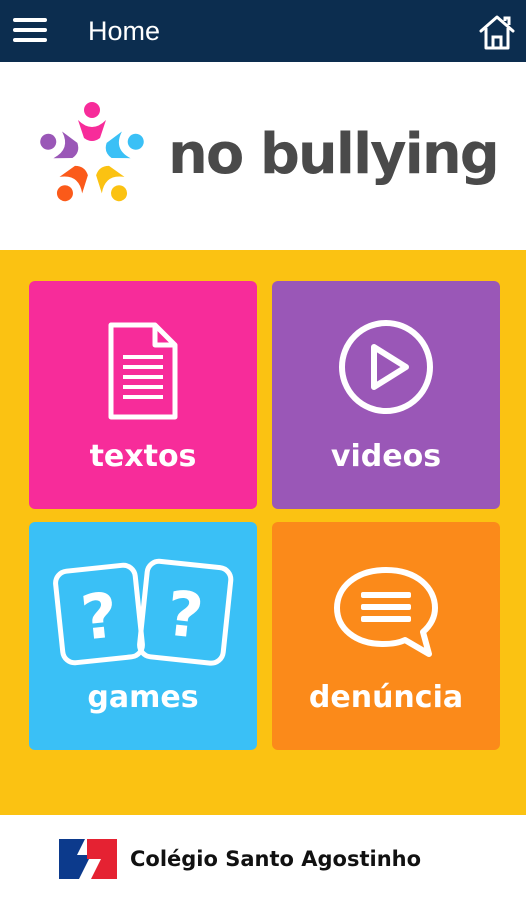 The image size is (526, 900). I want to click on textos-tile: textos, so click(143, 395).